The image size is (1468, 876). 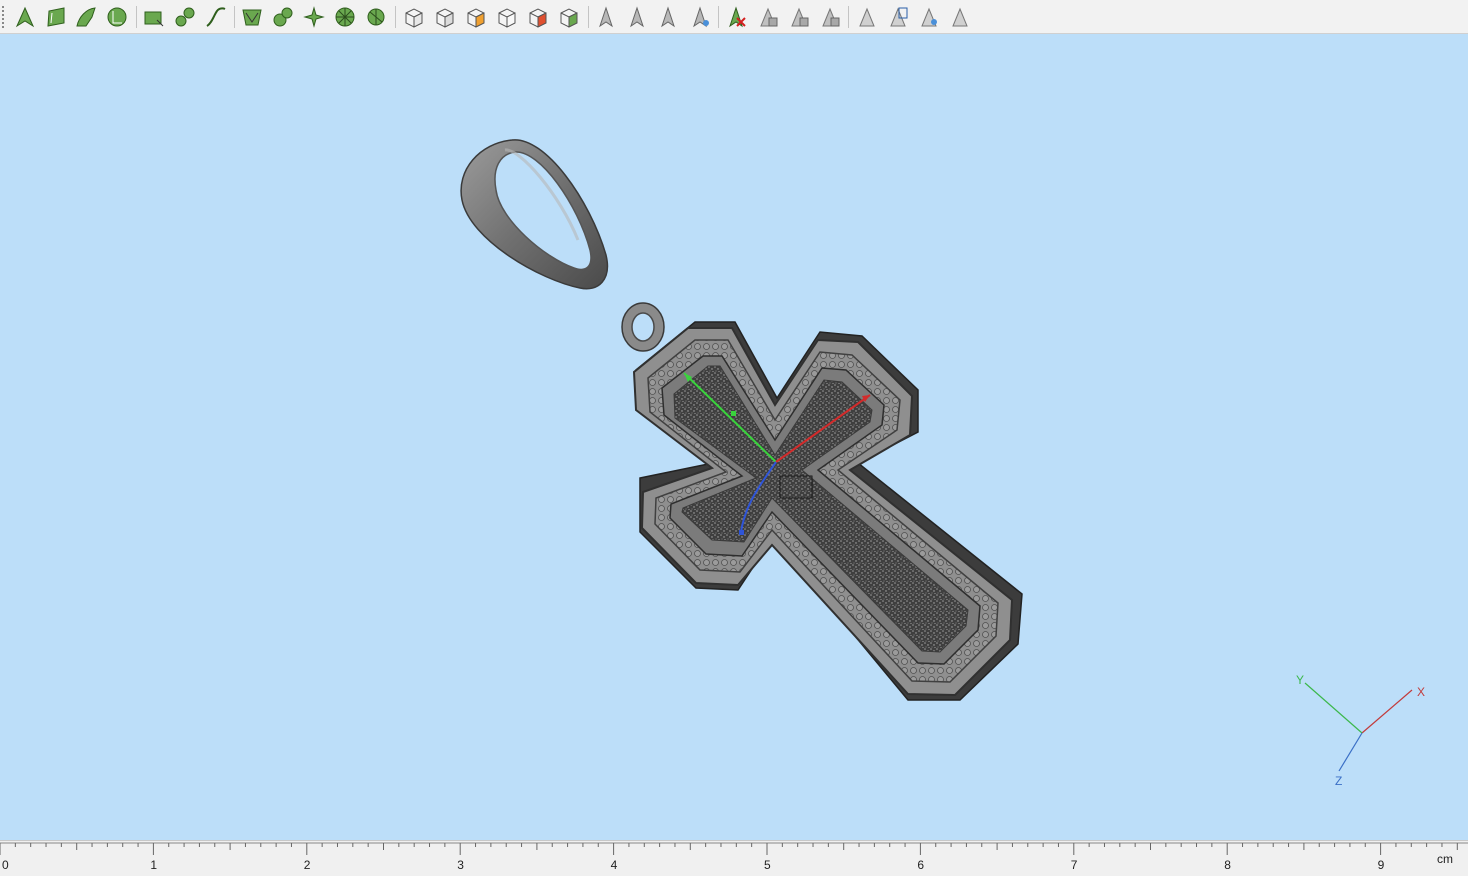 I want to click on ruler-ticks, so click(x=734, y=848).